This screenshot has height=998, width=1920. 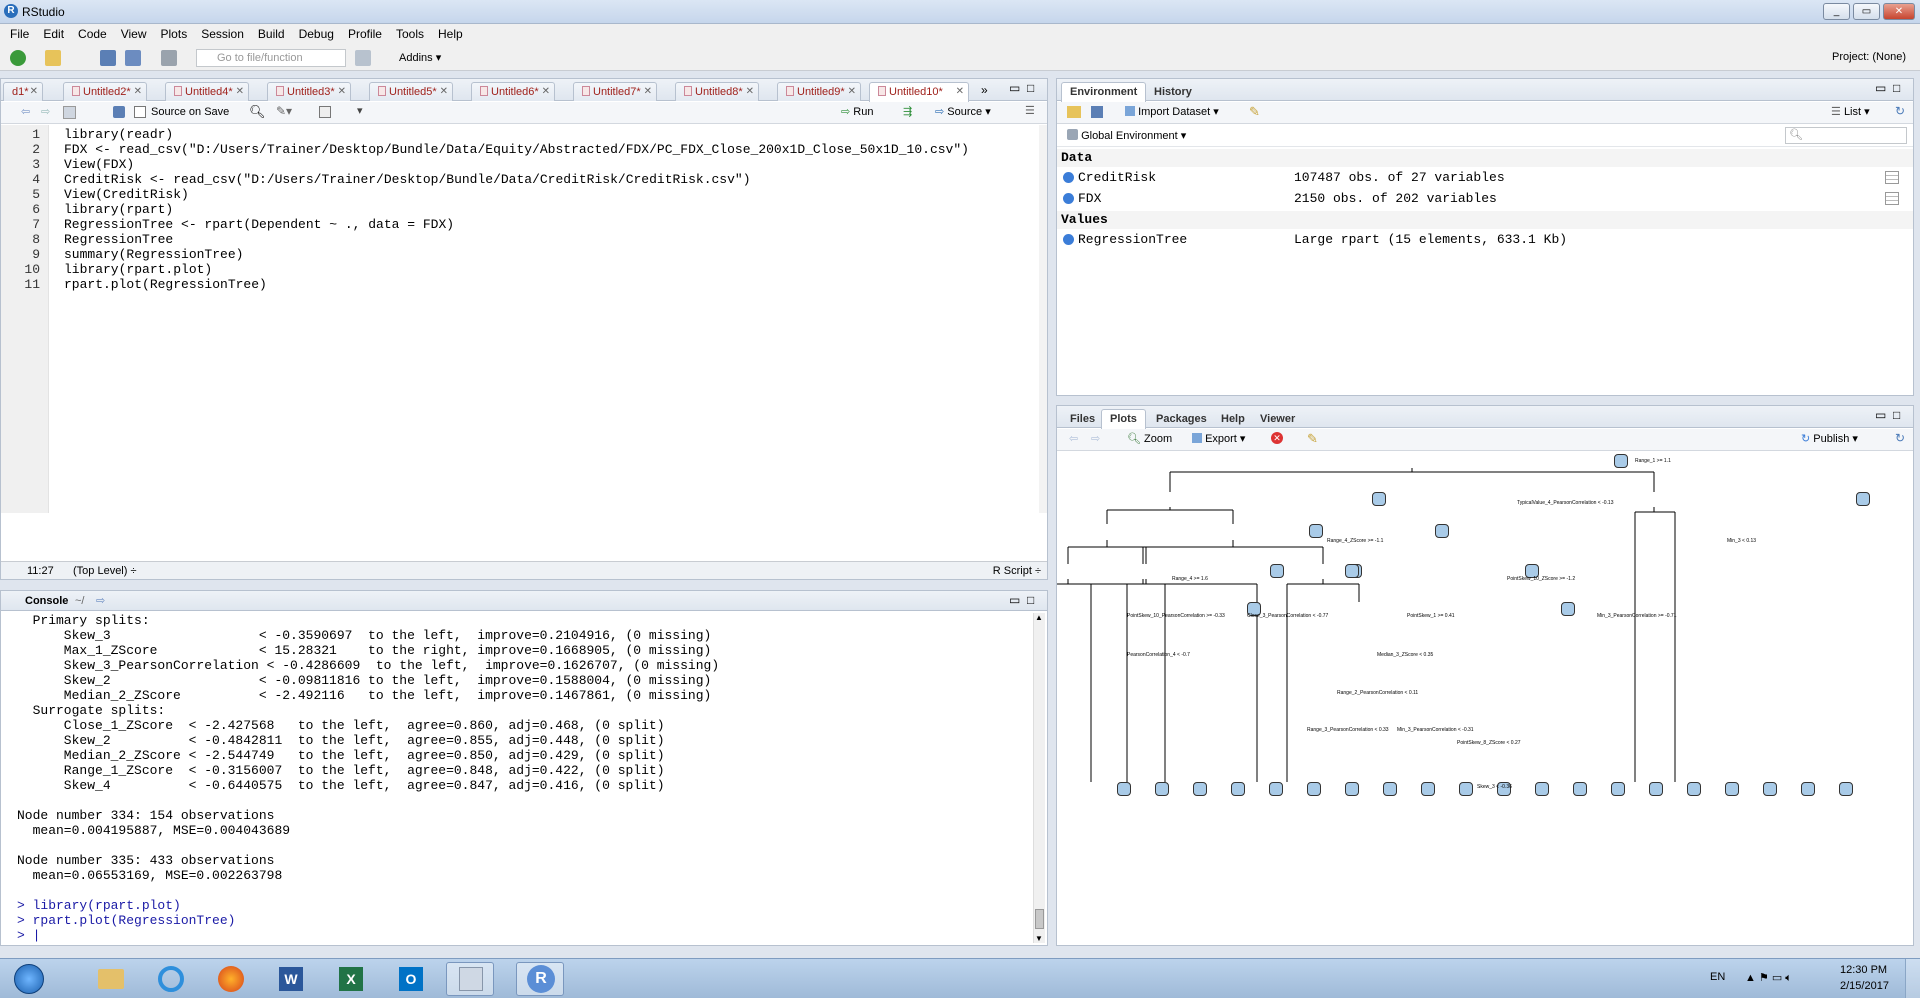 What do you see at coordinates (420, 57) in the screenshot?
I see `addins-menu: Addins ▾` at bounding box center [420, 57].